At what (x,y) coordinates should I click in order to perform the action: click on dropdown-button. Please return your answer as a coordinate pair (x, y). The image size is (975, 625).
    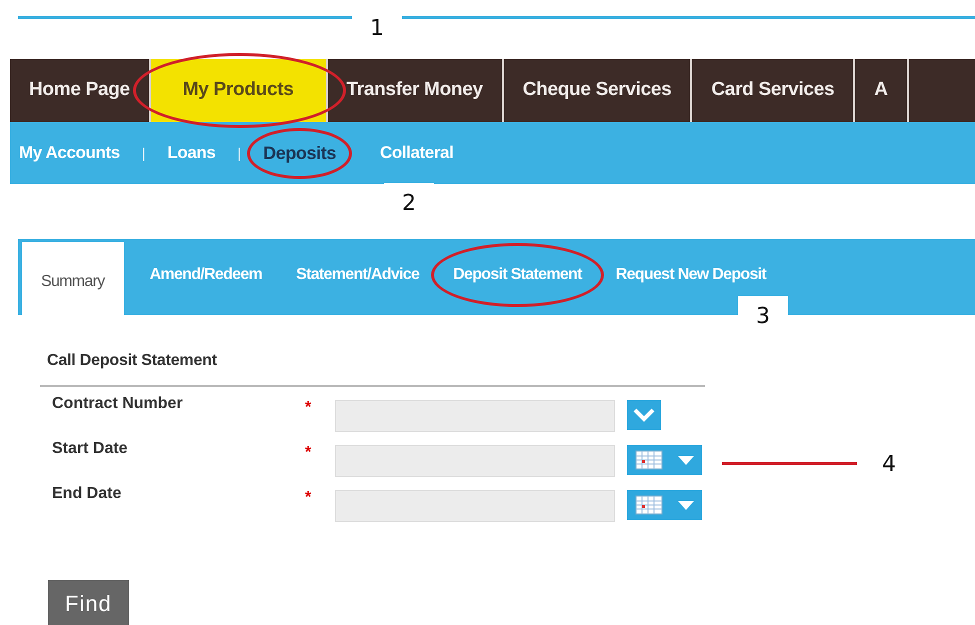
    Looking at the image, I should click on (644, 415).